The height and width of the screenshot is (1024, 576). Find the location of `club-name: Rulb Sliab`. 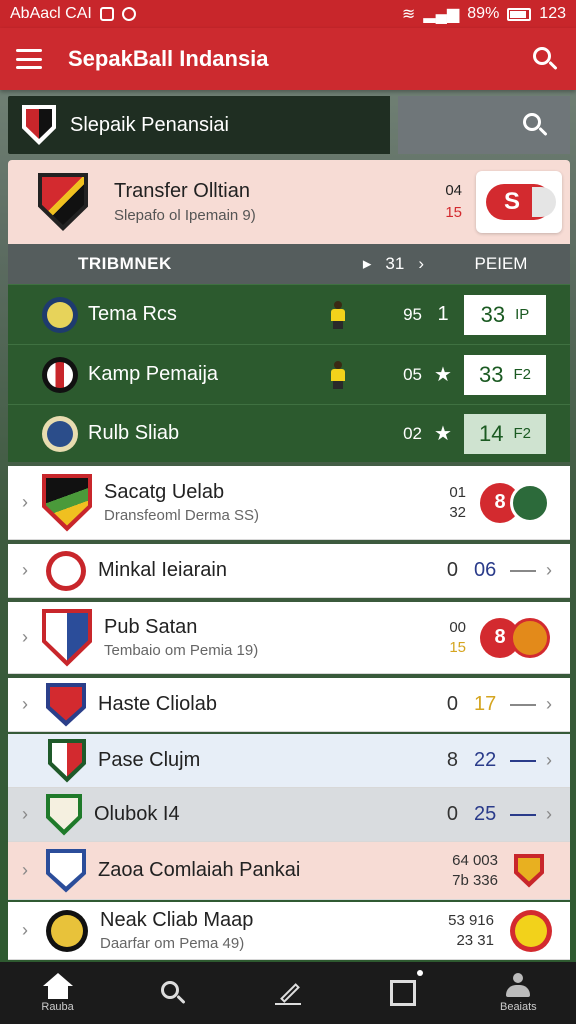

club-name: Rulb Sliab is located at coordinates (134, 433).